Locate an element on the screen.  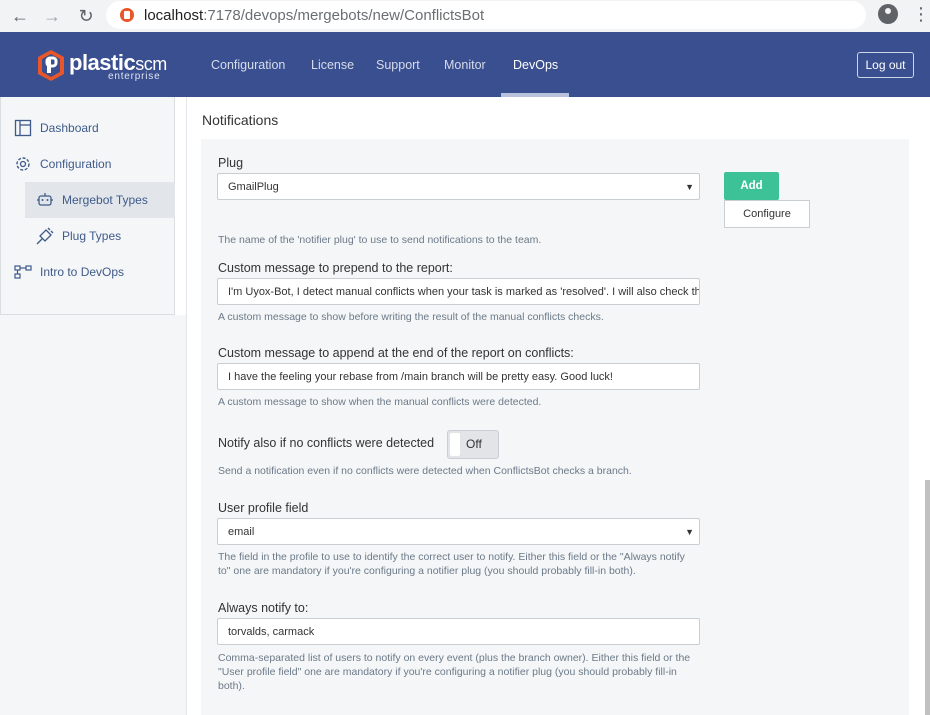
back-arrow-icon: ← is located at coordinates (20, 16).